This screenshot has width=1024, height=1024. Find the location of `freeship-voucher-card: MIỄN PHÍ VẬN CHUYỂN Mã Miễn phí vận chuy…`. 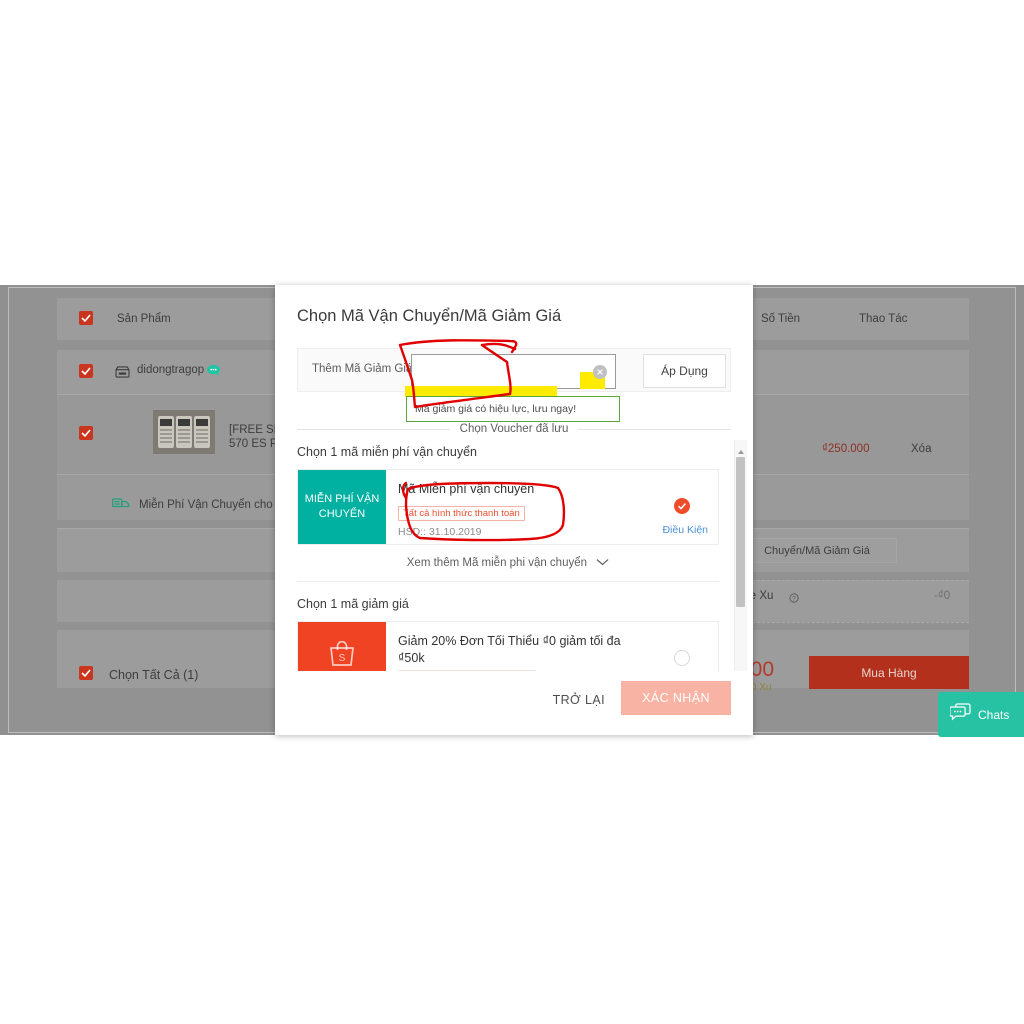

freeship-voucher-card: MIỄN PHÍ VẬN CHUYỂN Mã Miễn phí vận chuy… is located at coordinates (508, 507).